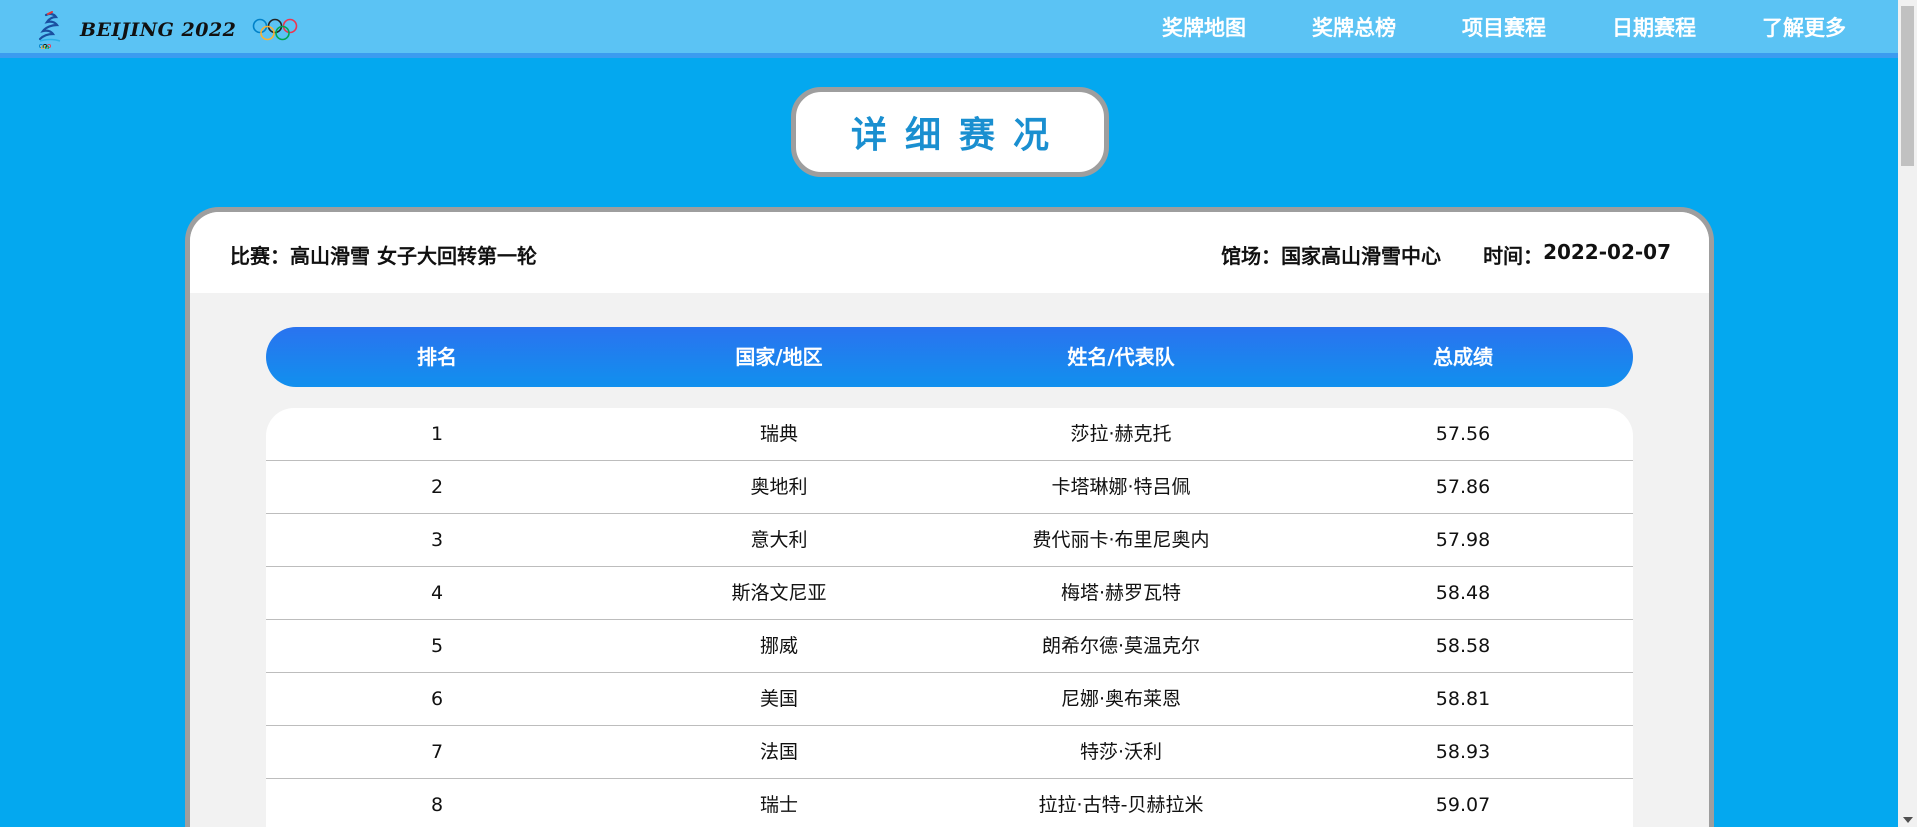  I want to click on table-row: 7 法国 特莎·沃利 58.93, so click(949, 752).